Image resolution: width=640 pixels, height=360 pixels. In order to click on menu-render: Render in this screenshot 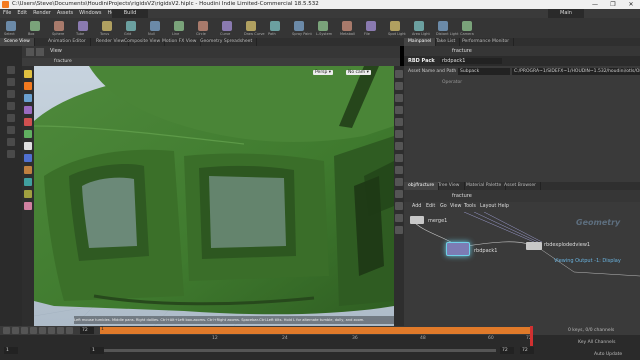, I will do `click(42, 13)`.